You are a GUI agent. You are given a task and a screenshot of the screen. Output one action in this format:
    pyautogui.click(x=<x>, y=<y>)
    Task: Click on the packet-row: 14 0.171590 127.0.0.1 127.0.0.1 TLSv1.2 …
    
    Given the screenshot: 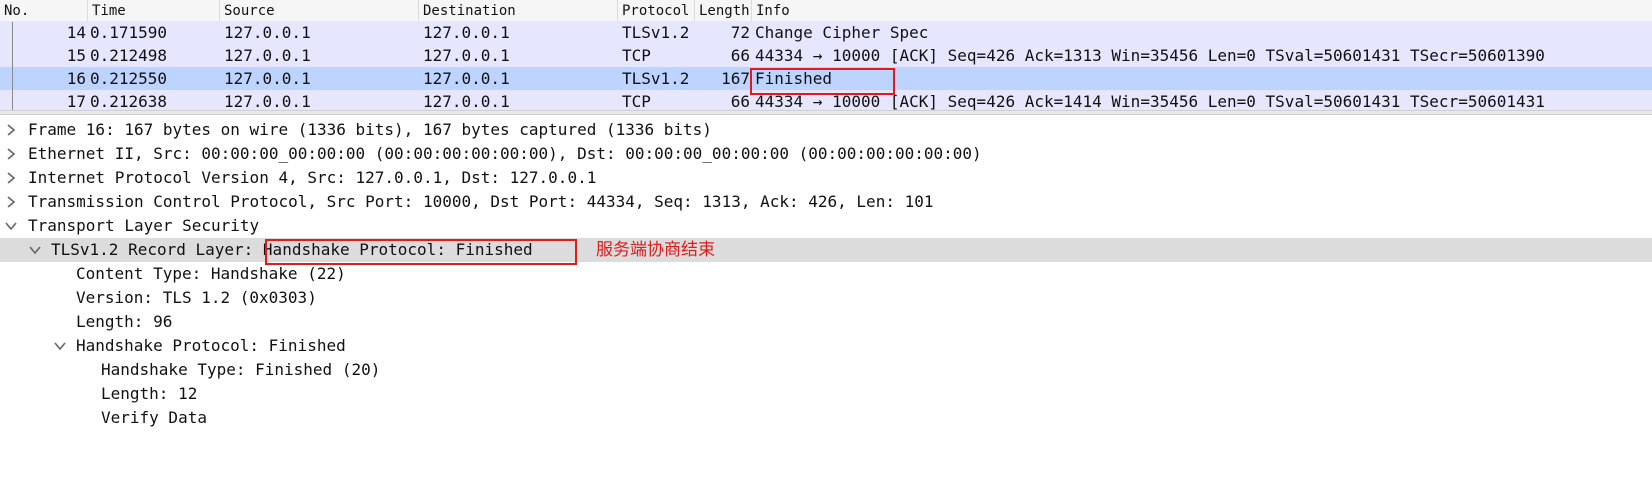 What is the action you would take?
    pyautogui.click(x=826, y=33)
    